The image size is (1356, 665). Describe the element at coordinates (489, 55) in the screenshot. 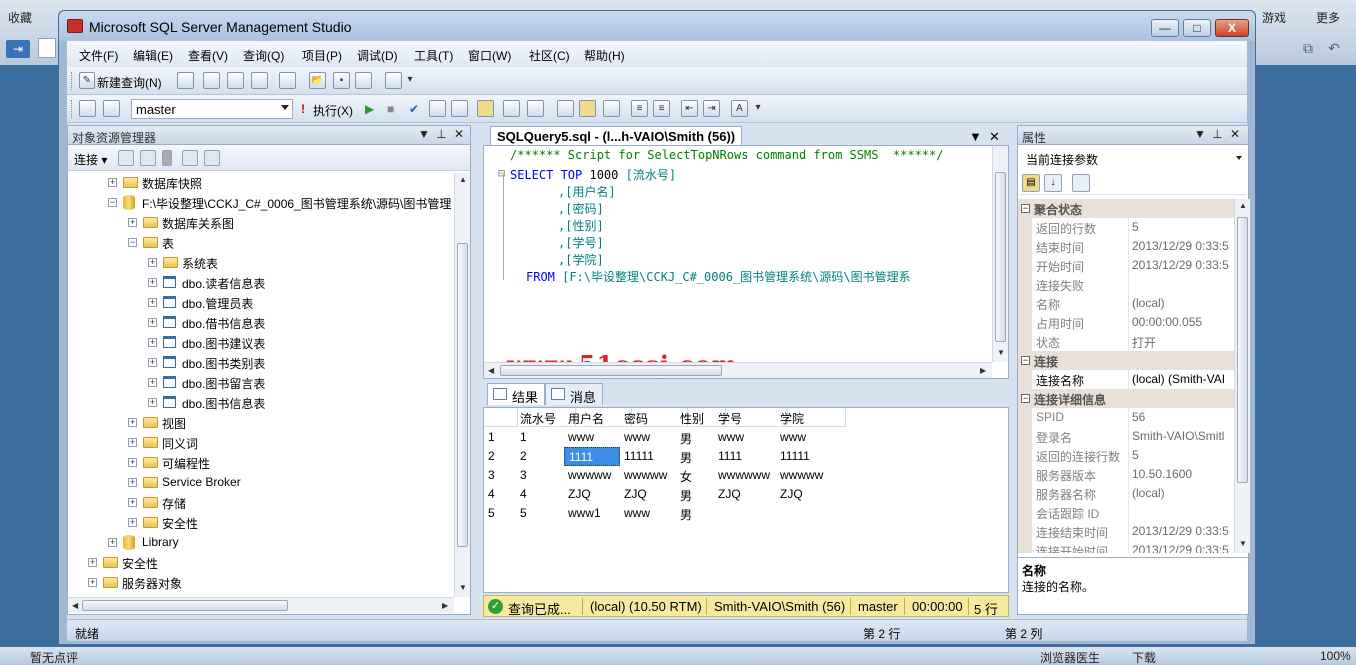

I see `menu-window: 窗口(W)` at that location.